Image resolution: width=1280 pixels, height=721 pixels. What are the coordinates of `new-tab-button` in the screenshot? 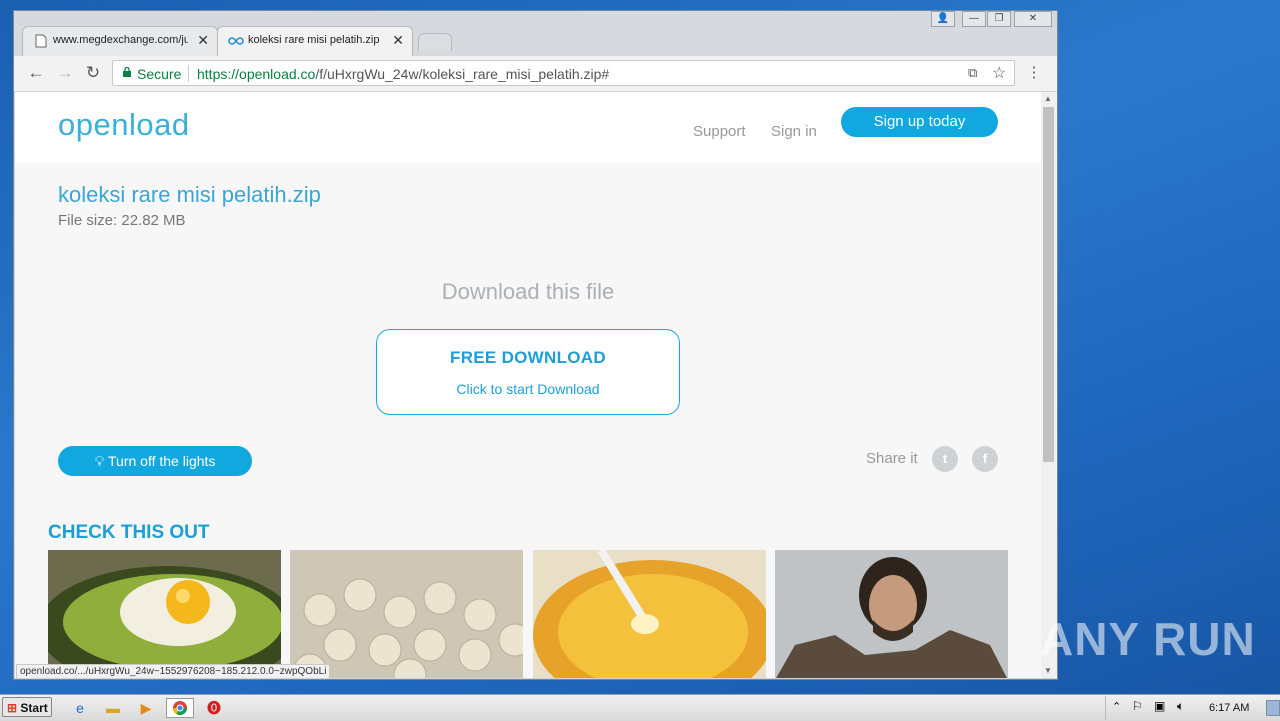 It's located at (435, 42).